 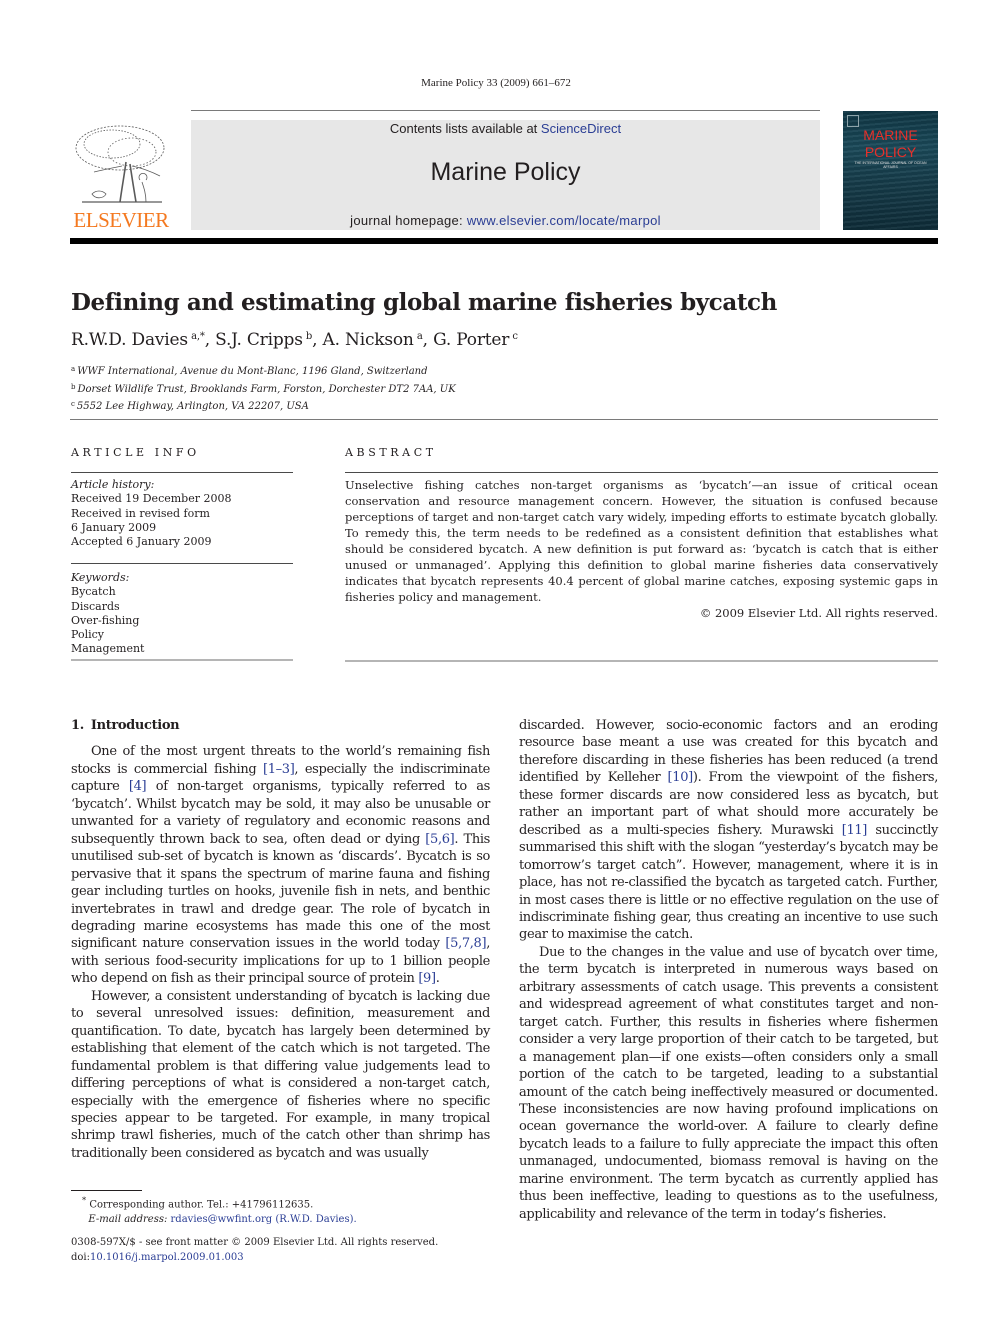 I want to click on article-info-heading: ARTICLE INFO, so click(x=135, y=452).